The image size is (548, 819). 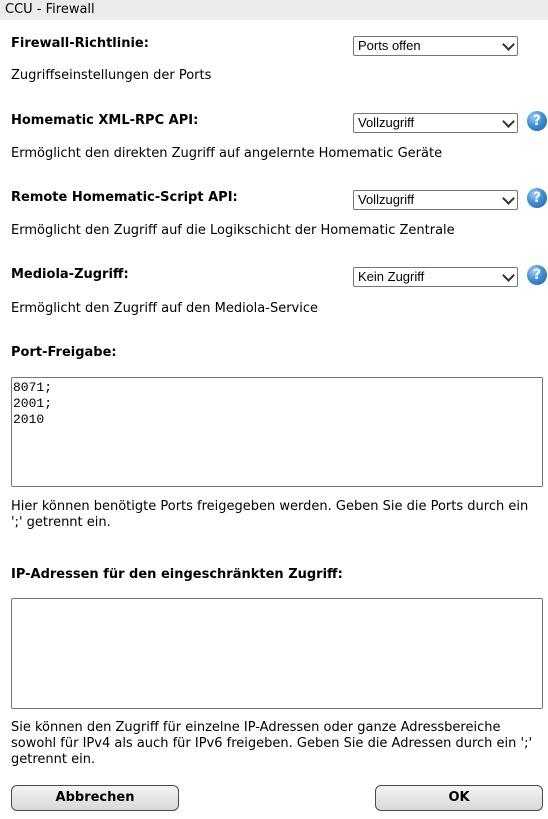 What do you see at coordinates (386, 199) in the screenshot?
I see `script-api-value: Vollzugriff` at bounding box center [386, 199].